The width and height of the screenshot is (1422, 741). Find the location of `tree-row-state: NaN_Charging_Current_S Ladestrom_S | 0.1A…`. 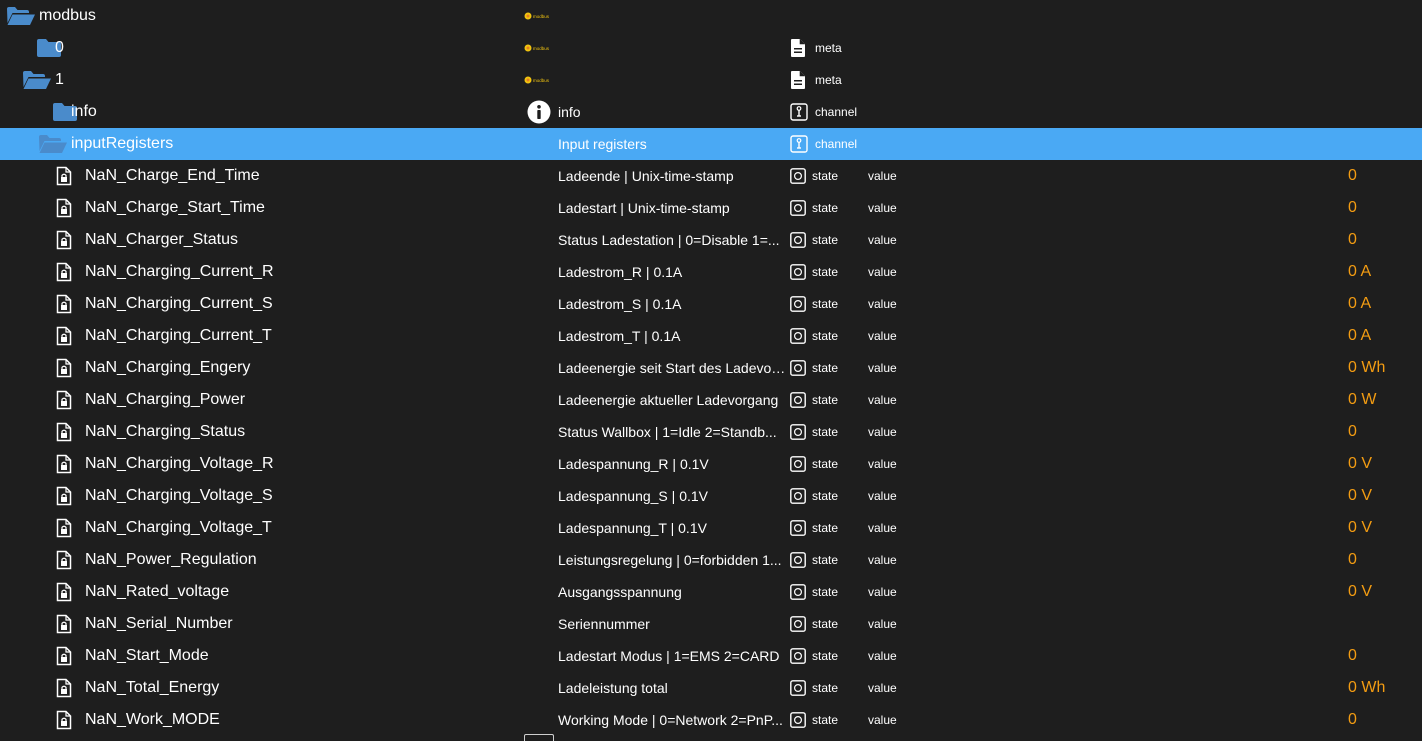

tree-row-state: NaN_Charging_Current_S Ladestrom_S | 0.1A… is located at coordinates (711, 304).